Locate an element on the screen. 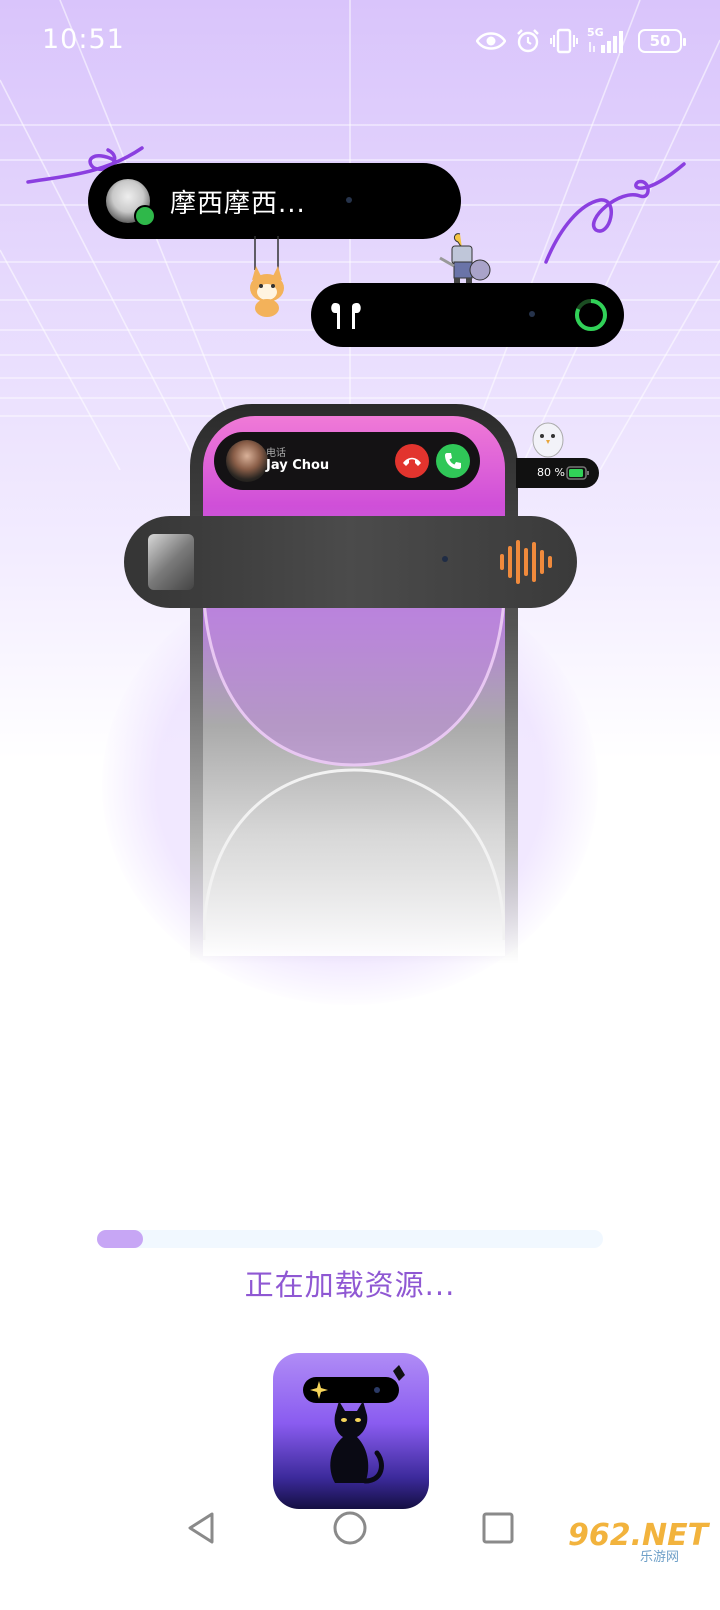  album-cover is located at coordinates (171, 562).